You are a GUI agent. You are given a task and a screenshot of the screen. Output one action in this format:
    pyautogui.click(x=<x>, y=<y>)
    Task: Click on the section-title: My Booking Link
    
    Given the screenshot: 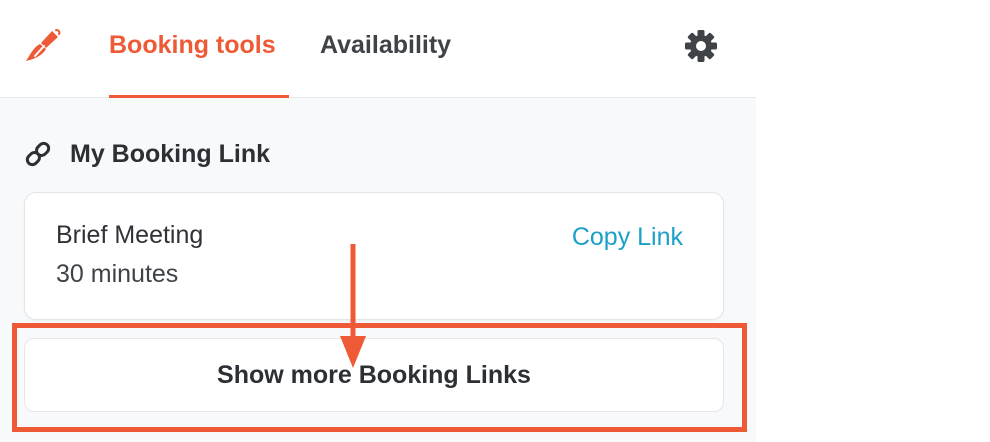 What is the action you would take?
    pyautogui.click(x=170, y=153)
    